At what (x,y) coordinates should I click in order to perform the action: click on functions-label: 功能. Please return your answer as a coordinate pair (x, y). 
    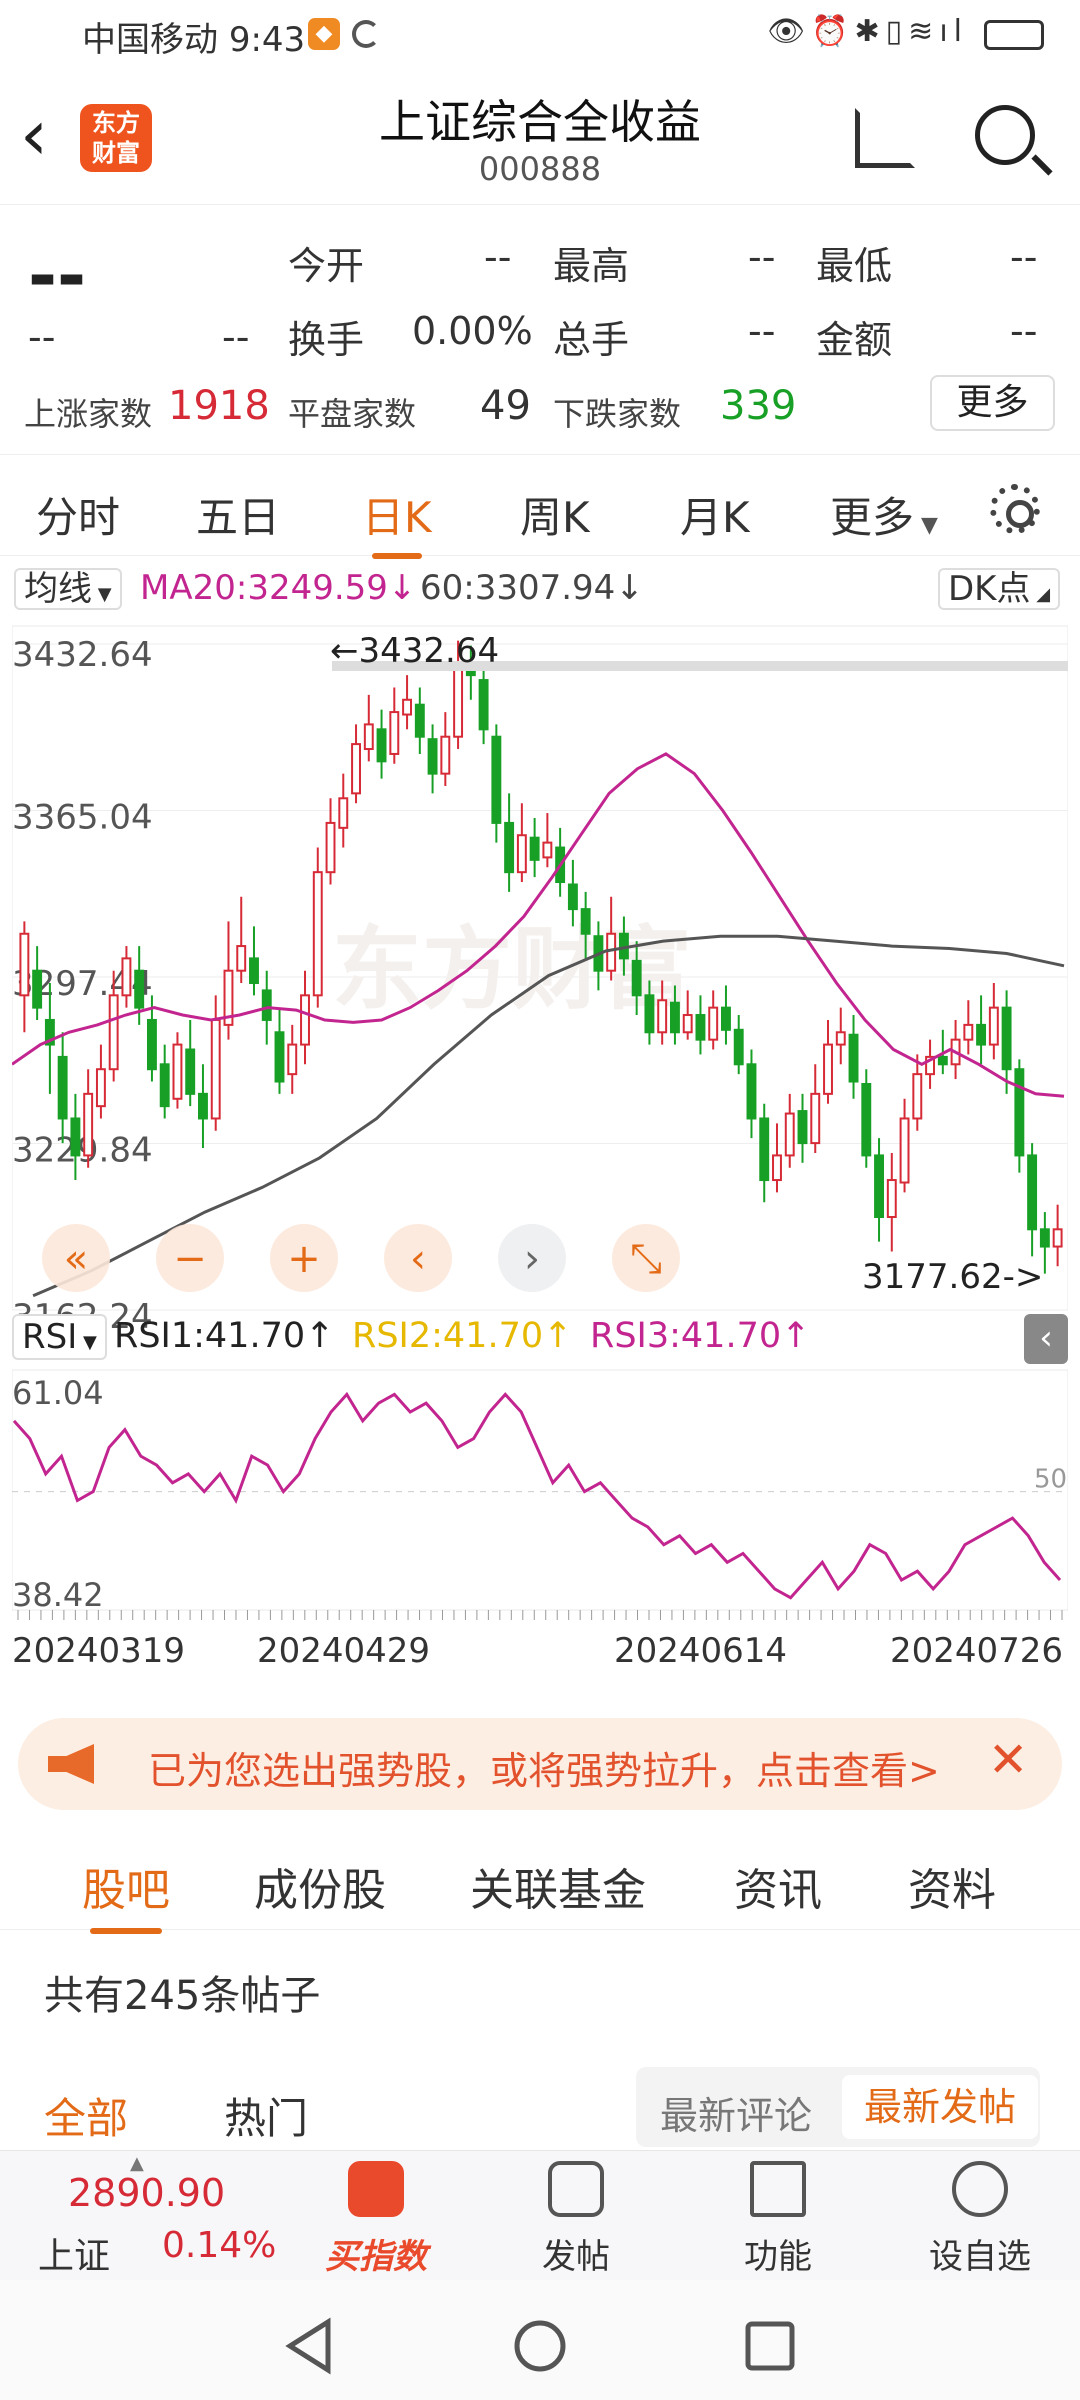
    Looking at the image, I should click on (778, 2257).